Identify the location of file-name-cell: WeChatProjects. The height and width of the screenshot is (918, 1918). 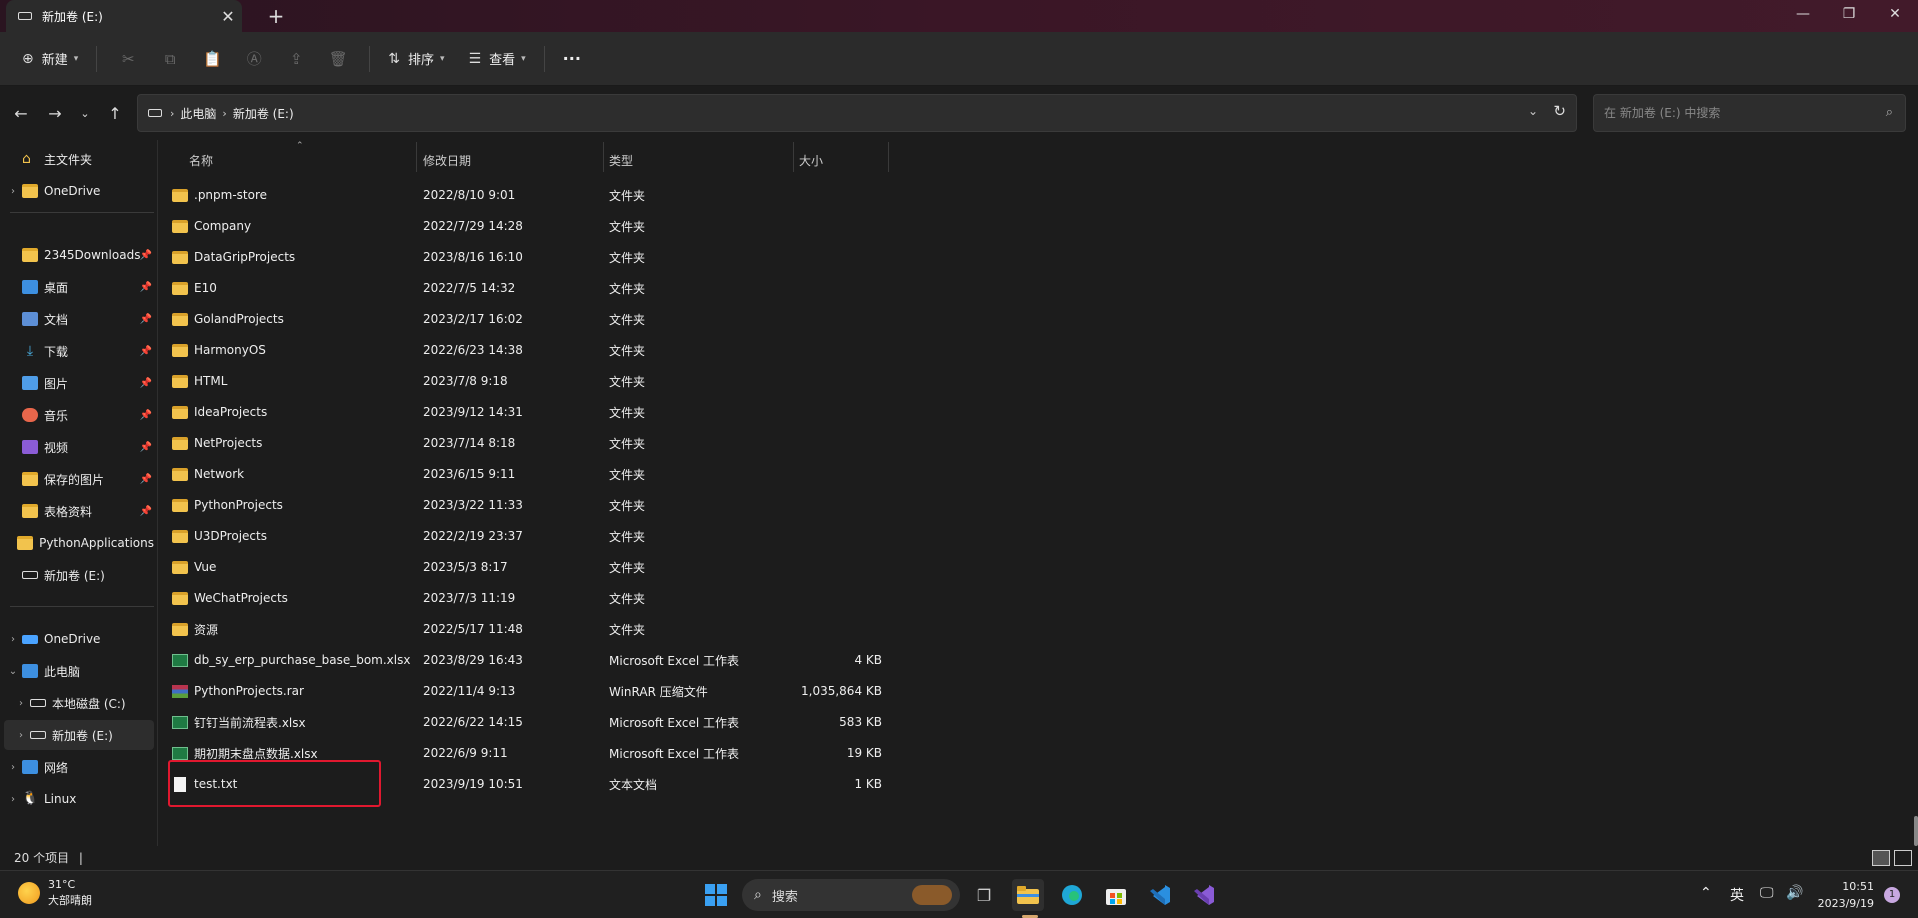
(230, 598).